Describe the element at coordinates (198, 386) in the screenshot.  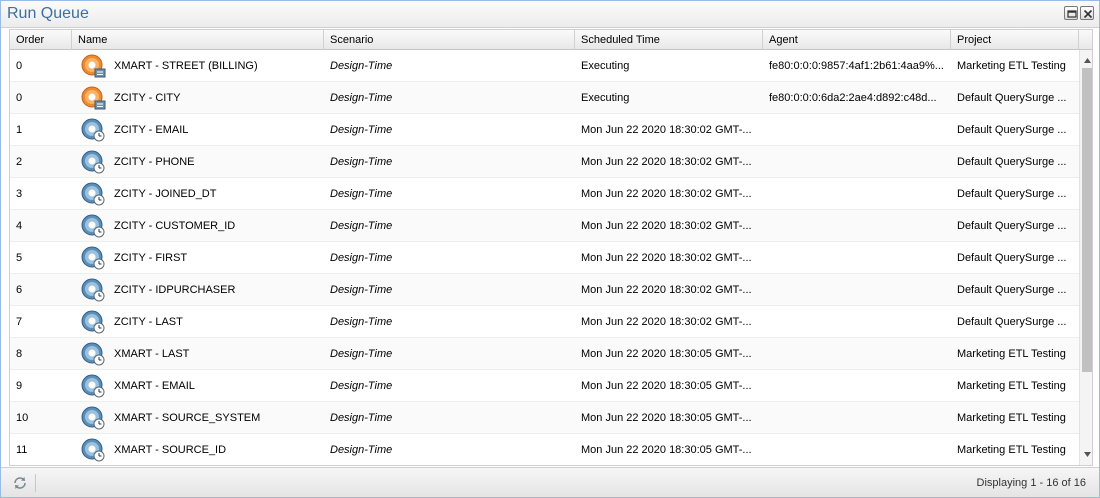
I see `name-cell: XMART - EMAIL` at that location.